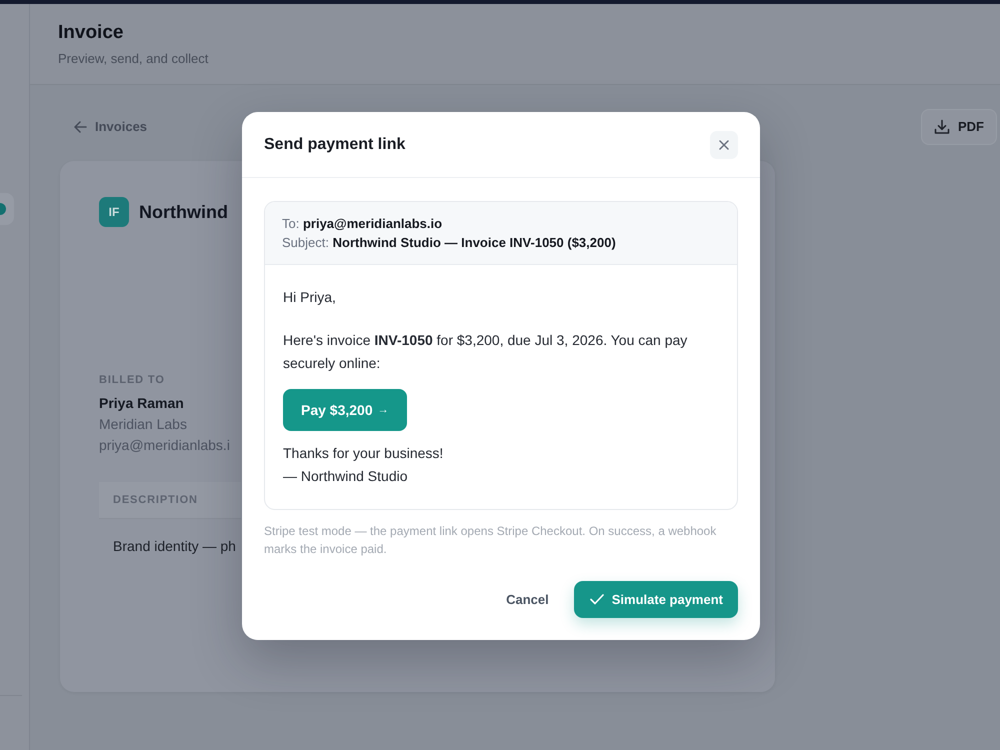 The width and height of the screenshot is (1000, 750). What do you see at coordinates (491, 540) in the screenshot?
I see `helper-note: Stripe test mode — the payment link opens Stripe Checkout. On success, a webhook marks the invoice paid.` at bounding box center [491, 540].